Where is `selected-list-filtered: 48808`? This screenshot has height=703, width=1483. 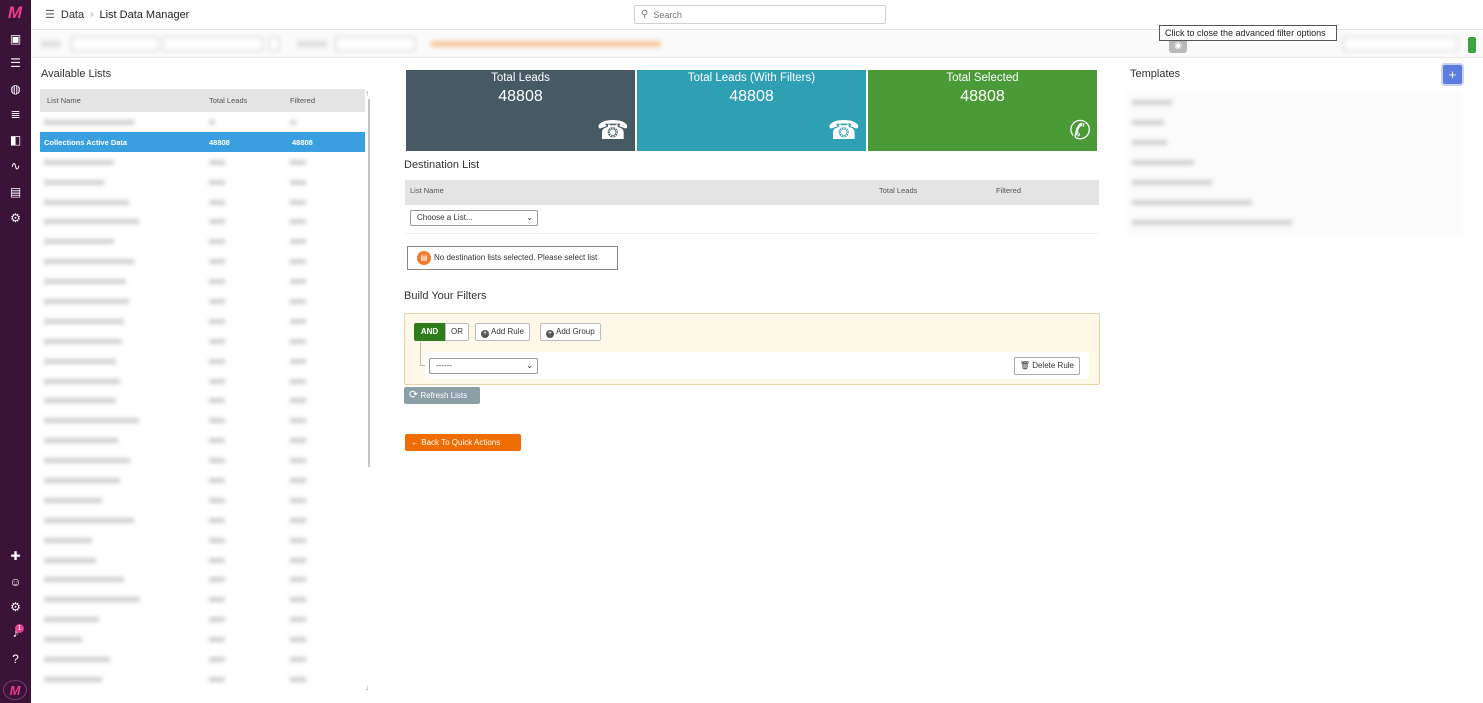 selected-list-filtered: 48808 is located at coordinates (302, 142).